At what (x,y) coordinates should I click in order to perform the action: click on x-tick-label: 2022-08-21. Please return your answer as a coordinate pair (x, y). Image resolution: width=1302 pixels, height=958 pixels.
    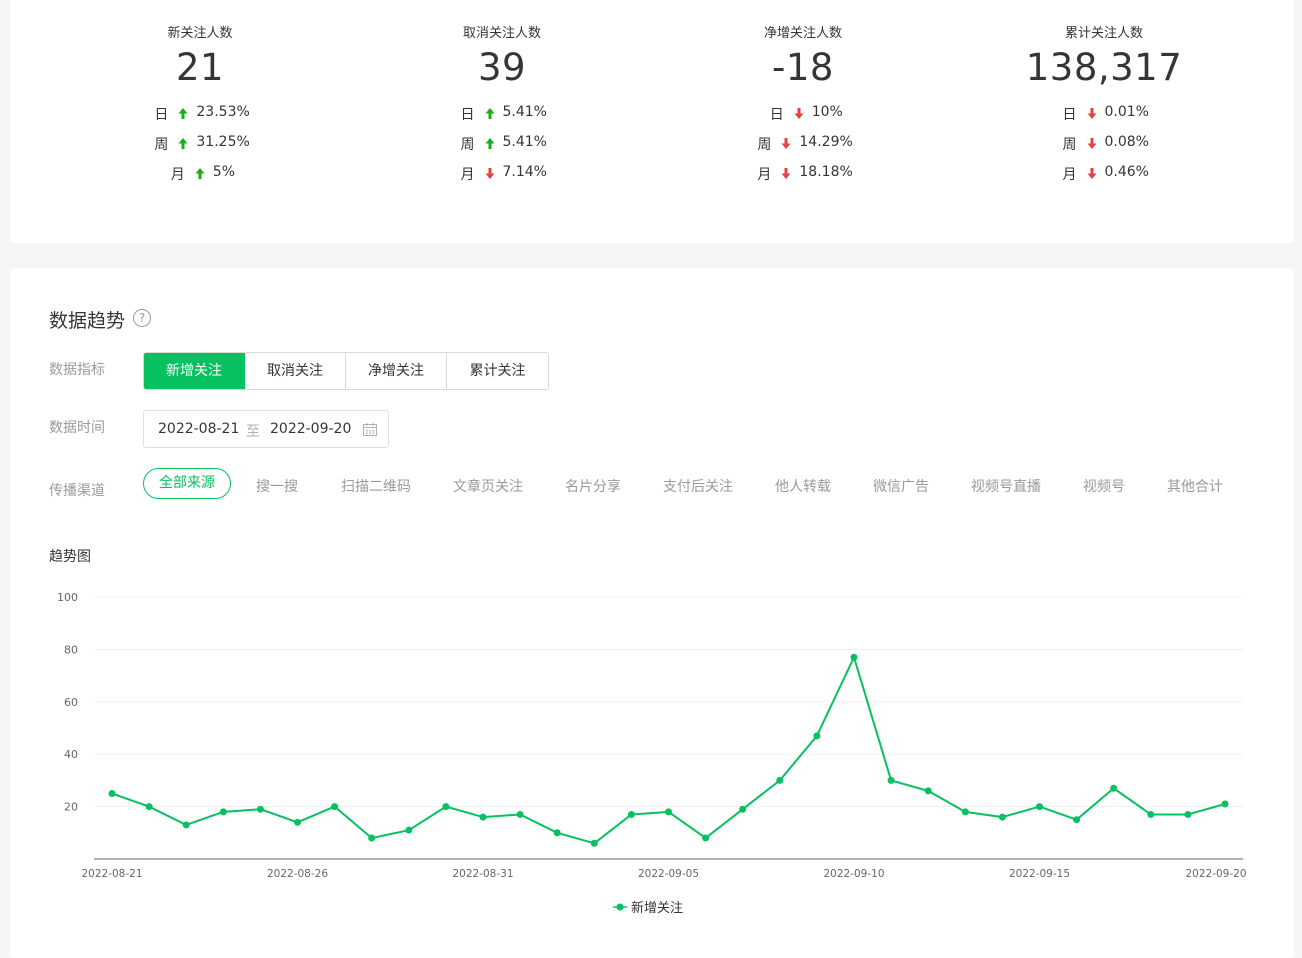
    Looking at the image, I should click on (111, 874).